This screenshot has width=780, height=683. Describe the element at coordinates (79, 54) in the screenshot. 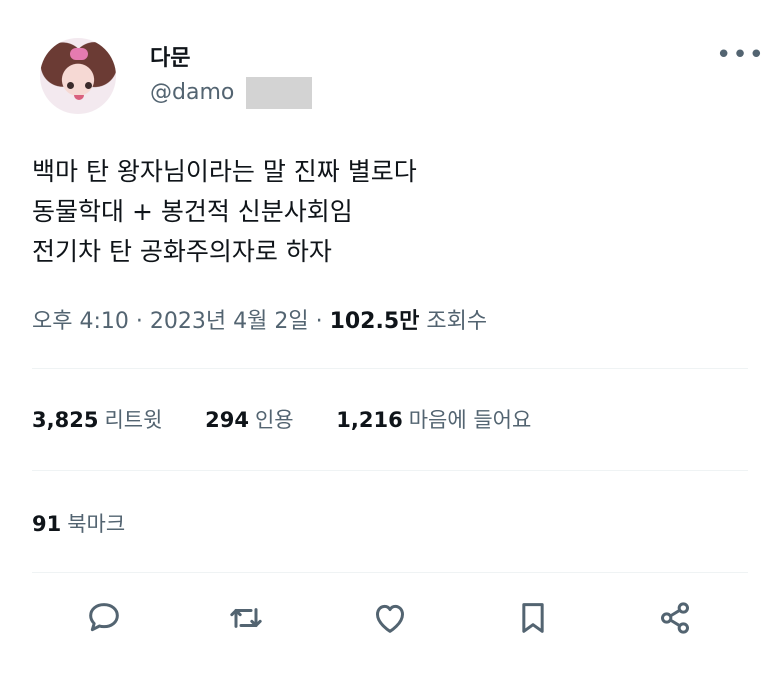

I see `avatar-bow` at that location.